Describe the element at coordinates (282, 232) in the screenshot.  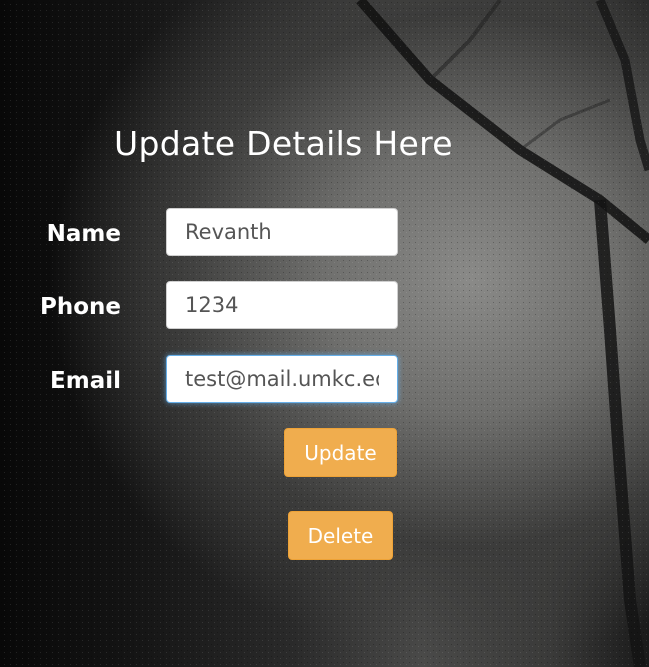
I see `name-field` at that location.